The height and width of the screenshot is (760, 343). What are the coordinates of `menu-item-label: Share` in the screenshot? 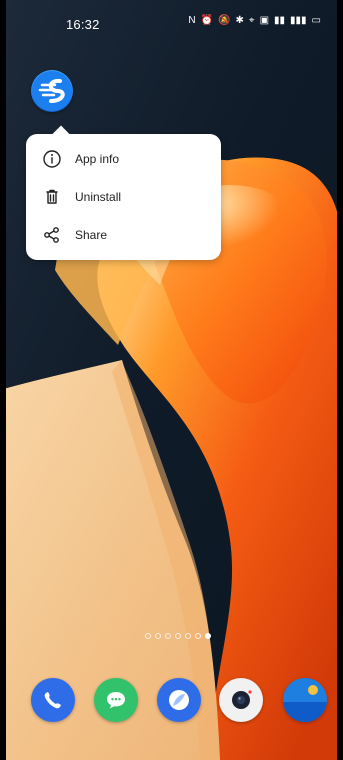 It's located at (91, 235).